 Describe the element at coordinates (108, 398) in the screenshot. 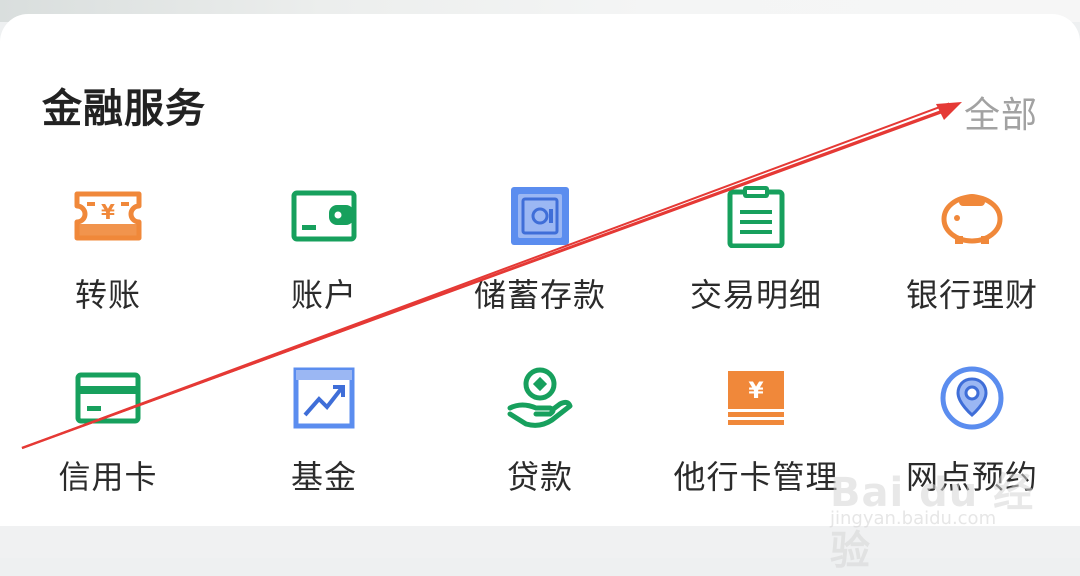

I see `credit-card-icon` at that location.